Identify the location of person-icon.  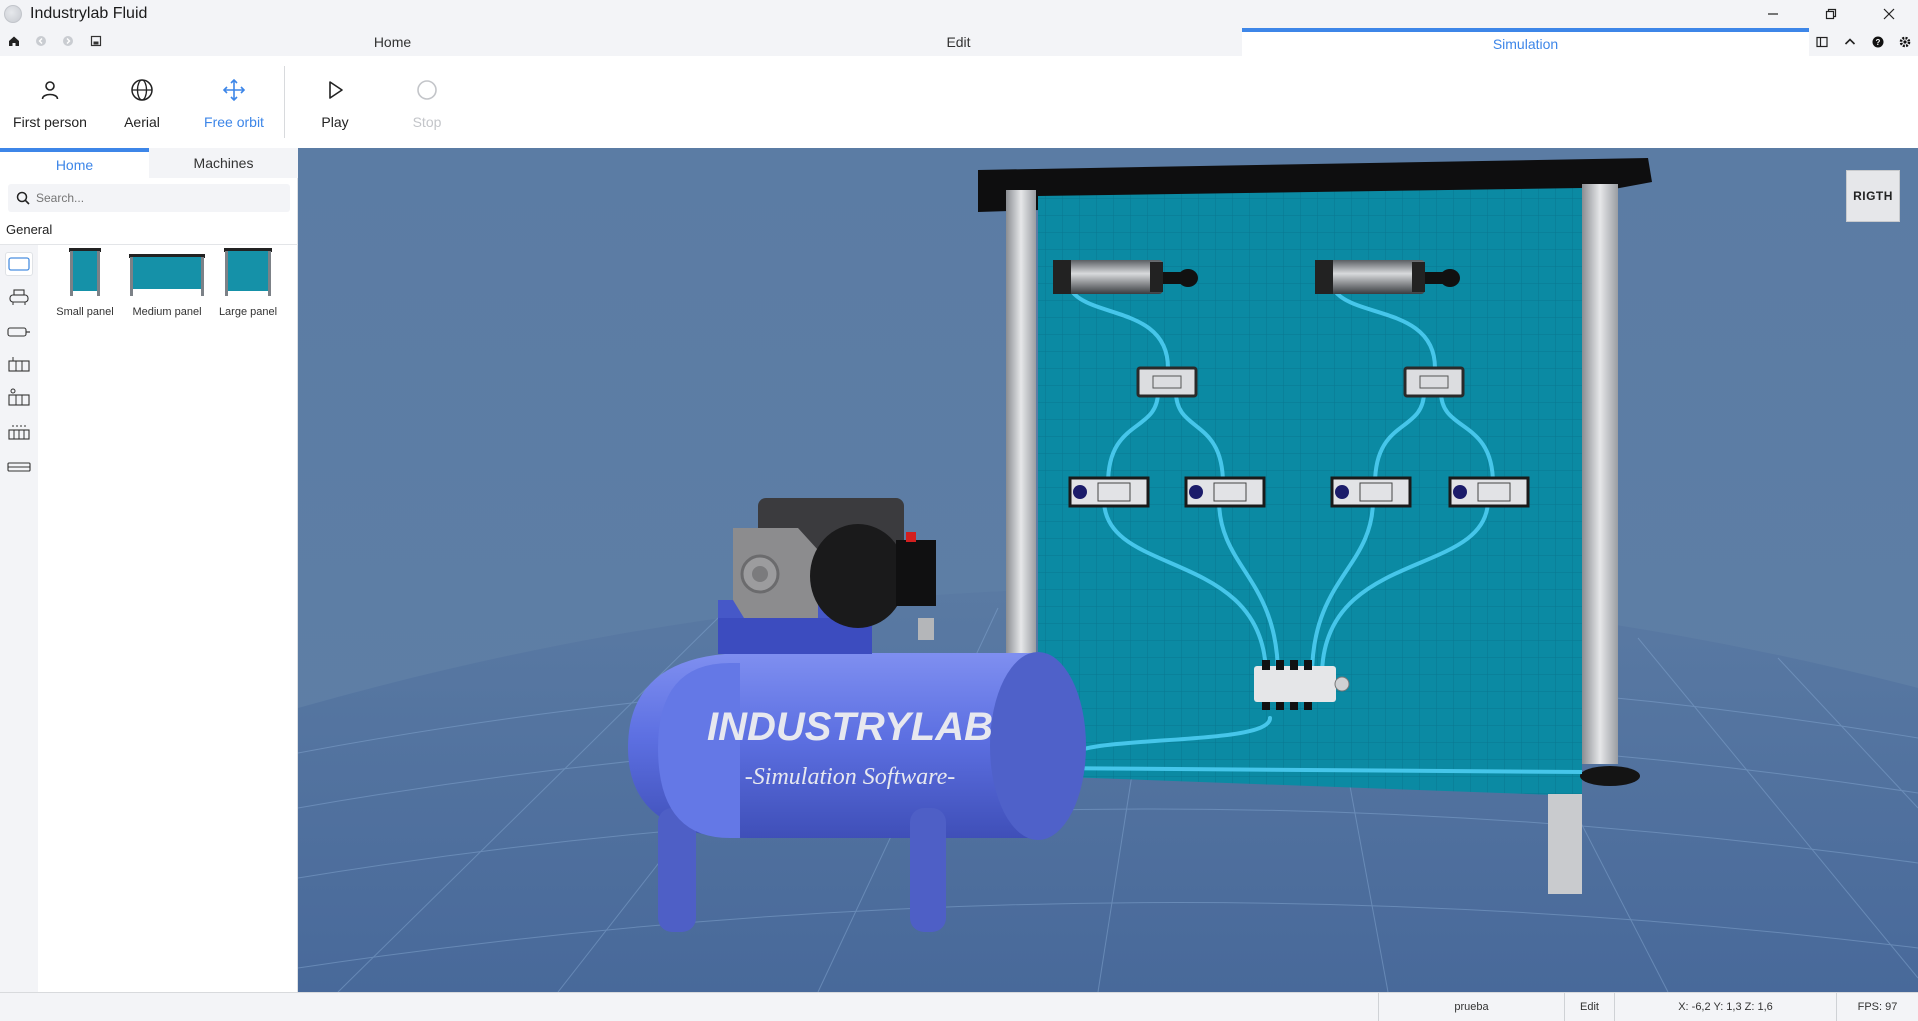
(50, 90).